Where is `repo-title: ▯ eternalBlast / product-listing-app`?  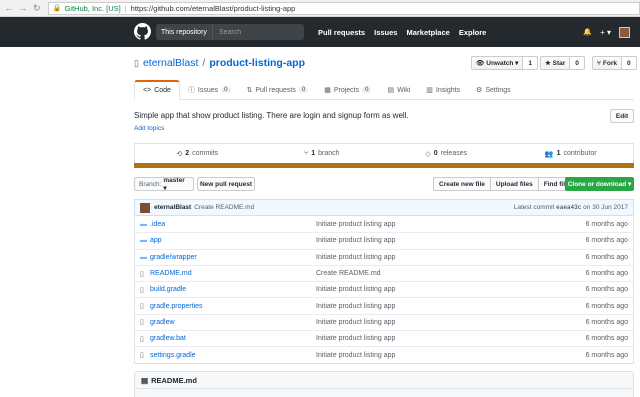
repo-title: ▯ eternalBlast / product-listing-app is located at coordinates (219, 63).